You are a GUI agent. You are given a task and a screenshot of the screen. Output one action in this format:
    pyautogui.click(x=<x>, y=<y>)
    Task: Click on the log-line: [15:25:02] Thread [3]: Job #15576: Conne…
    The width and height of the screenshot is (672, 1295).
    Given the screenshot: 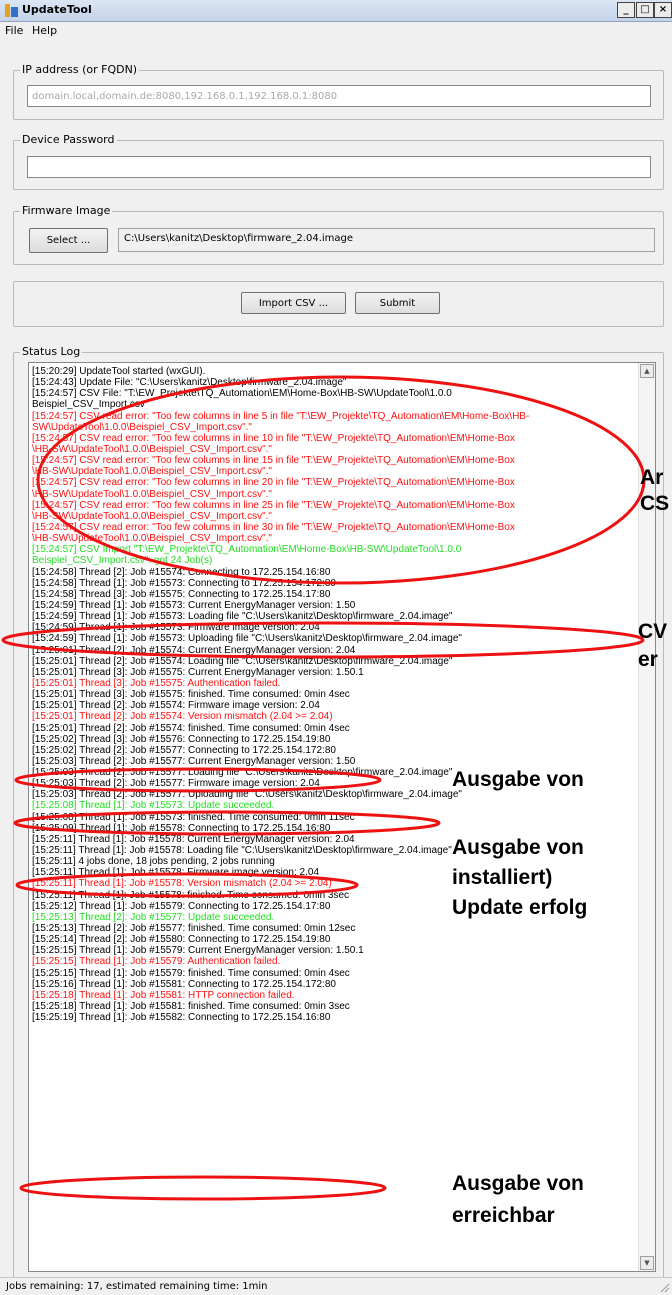 What is the action you would take?
    pyautogui.click(x=181, y=739)
    